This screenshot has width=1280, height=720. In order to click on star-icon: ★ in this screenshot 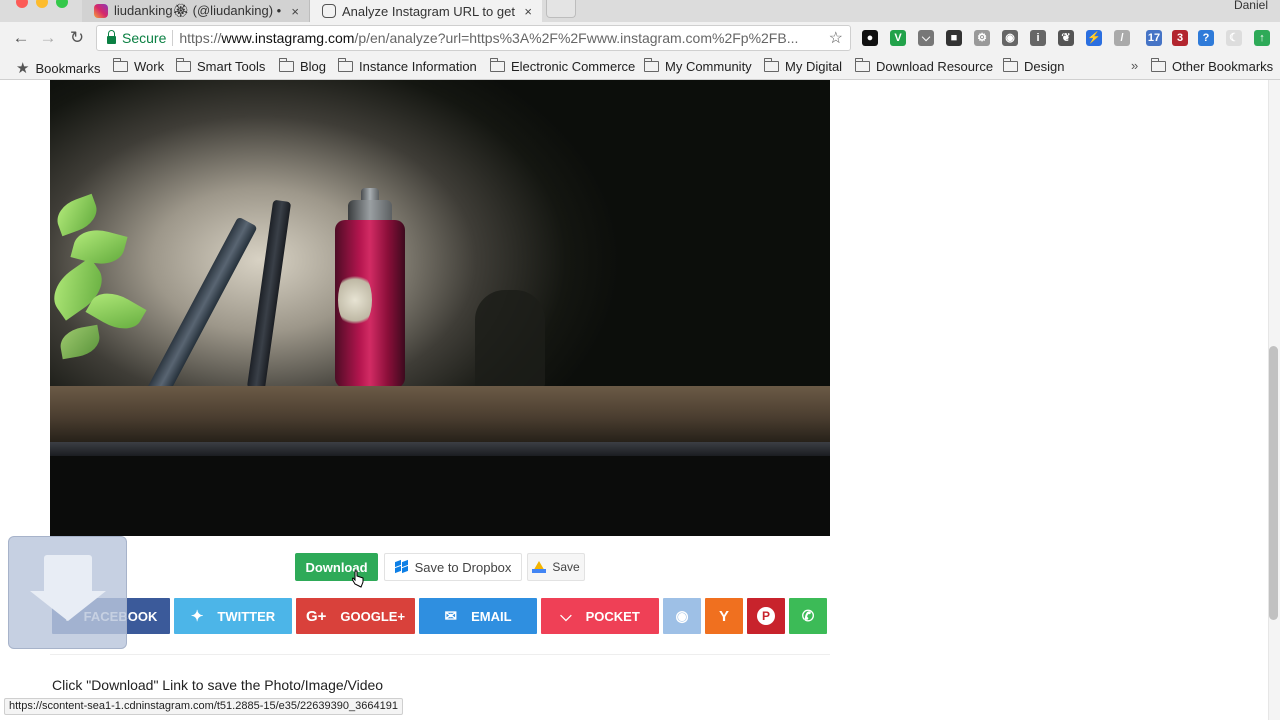, I will do `click(23, 68)`.